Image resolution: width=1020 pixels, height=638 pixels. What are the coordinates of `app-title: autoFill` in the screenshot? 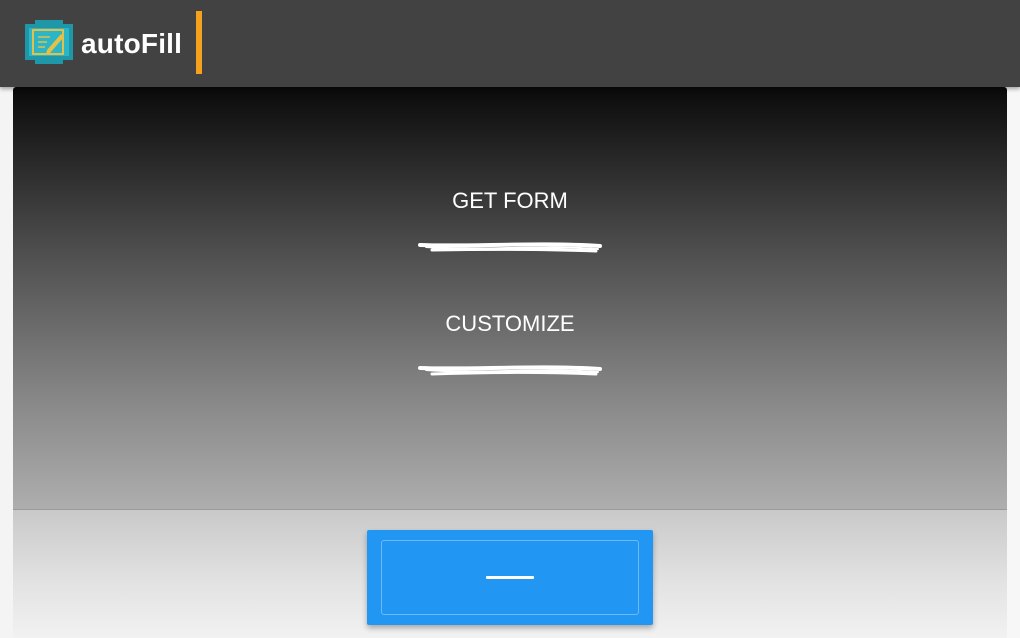 It's located at (132, 43).